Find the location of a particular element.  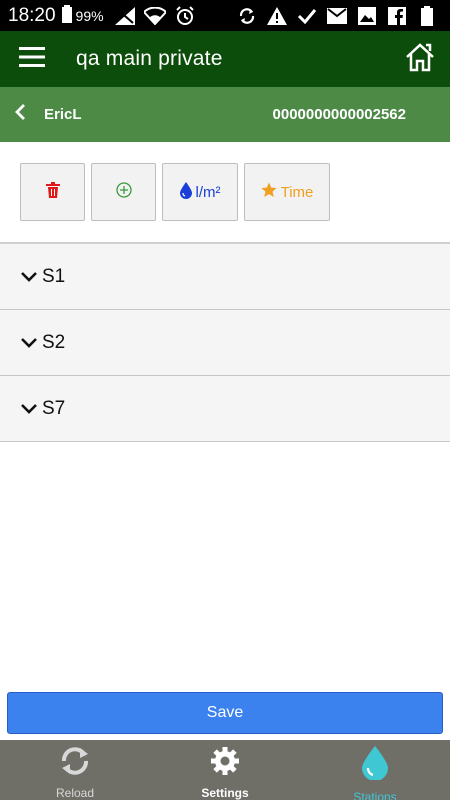

nav-settings: Settings is located at coordinates (225, 770).